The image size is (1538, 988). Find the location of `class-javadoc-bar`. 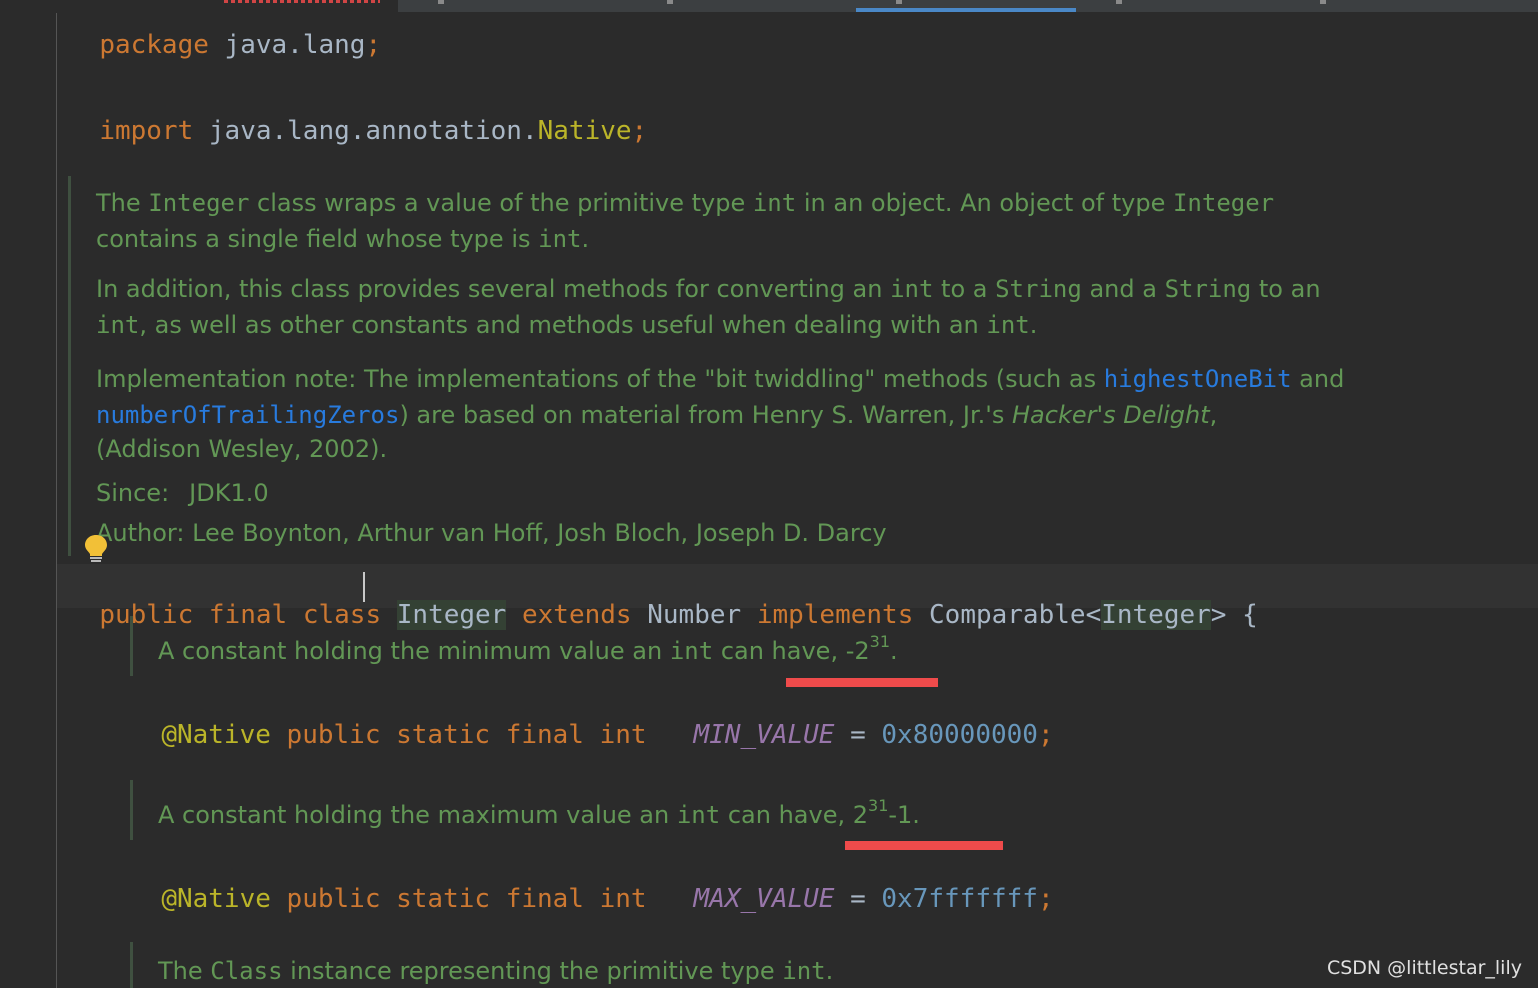

class-javadoc-bar is located at coordinates (69, 366).